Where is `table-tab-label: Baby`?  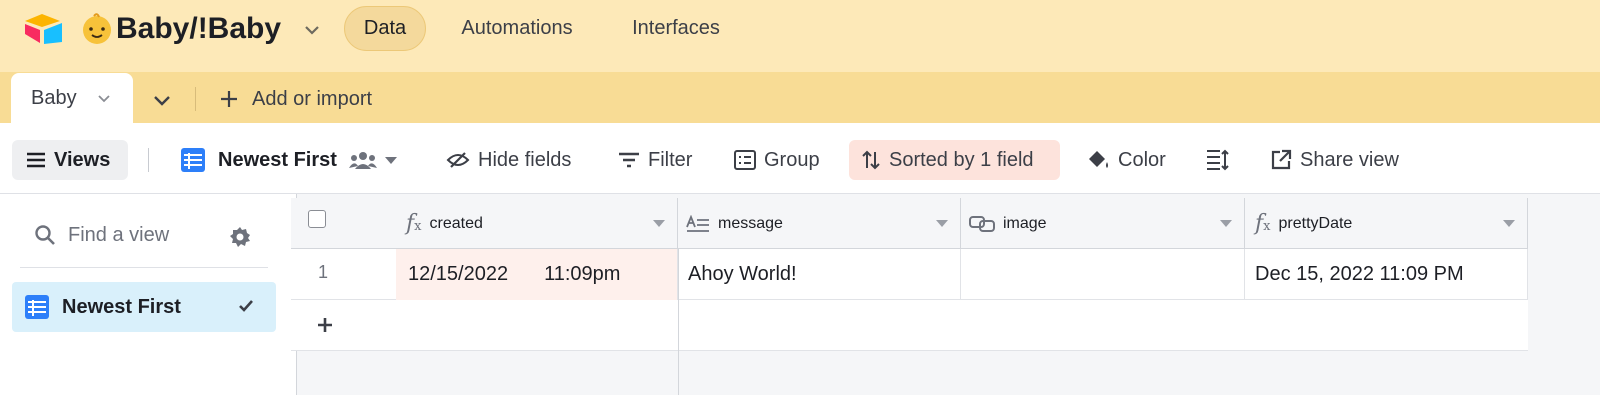 table-tab-label: Baby is located at coordinates (54, 98).